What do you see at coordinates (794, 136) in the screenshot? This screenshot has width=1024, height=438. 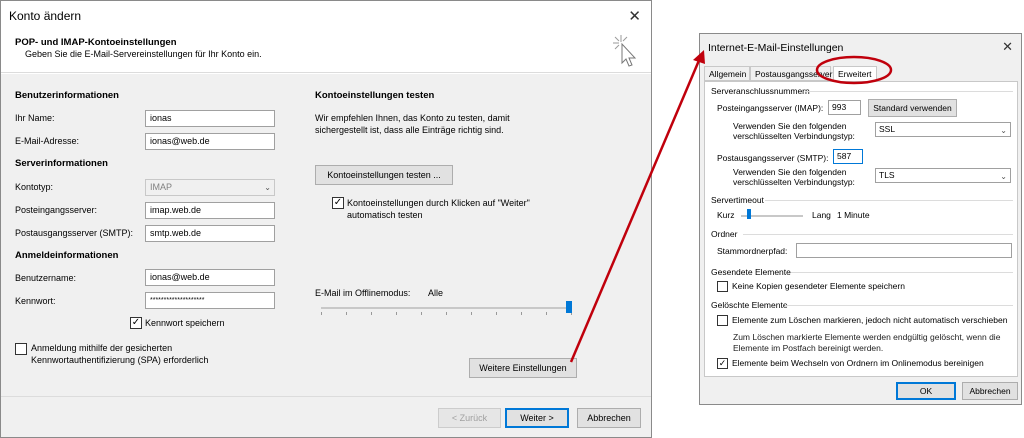 I see `incoming-enc-label-line2: verschlüsselten Verbindungstyp:` at bounding box center [794, 136].